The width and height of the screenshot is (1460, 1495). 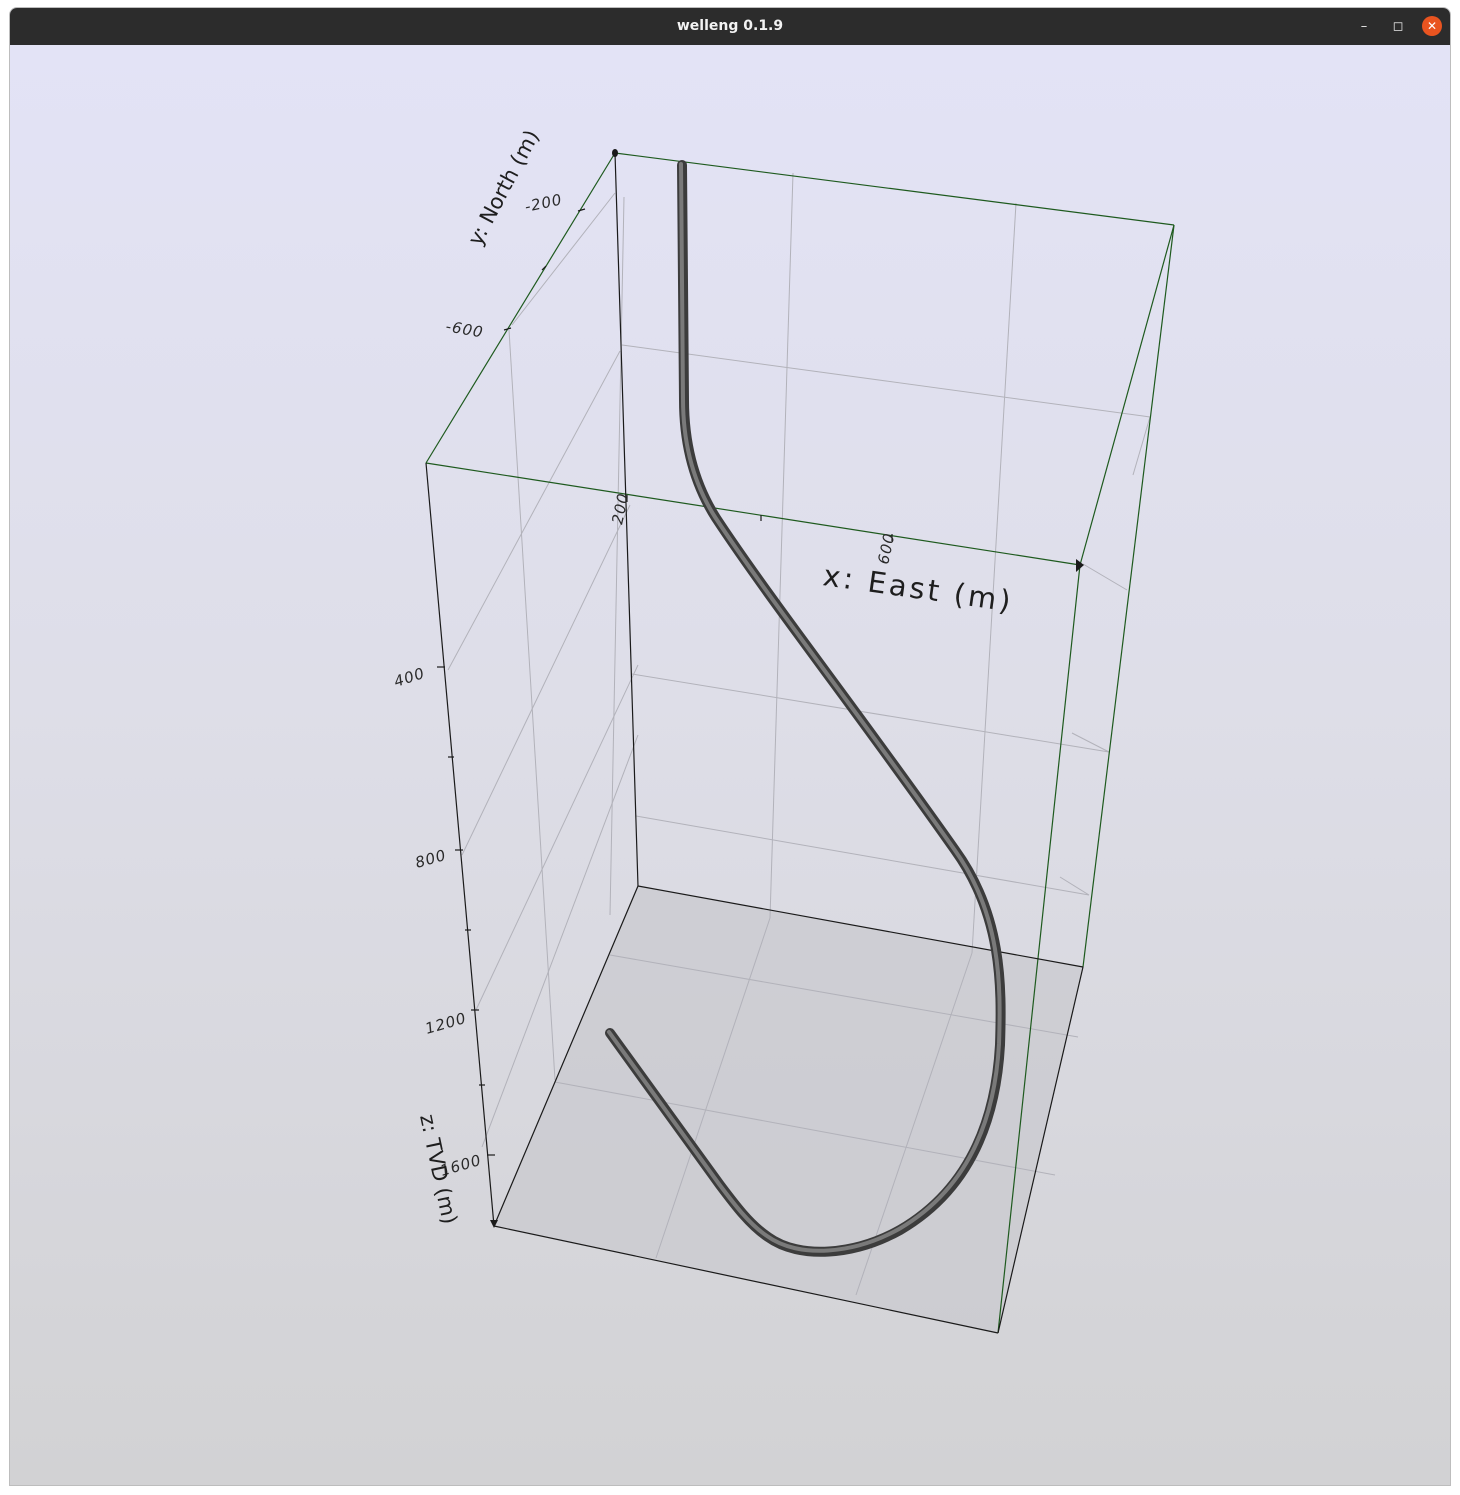 What do you see at coordinates (918, 588) in the screenshot?
I see `x-axis-title: x: East (m)` at bounding box center [918, 588].